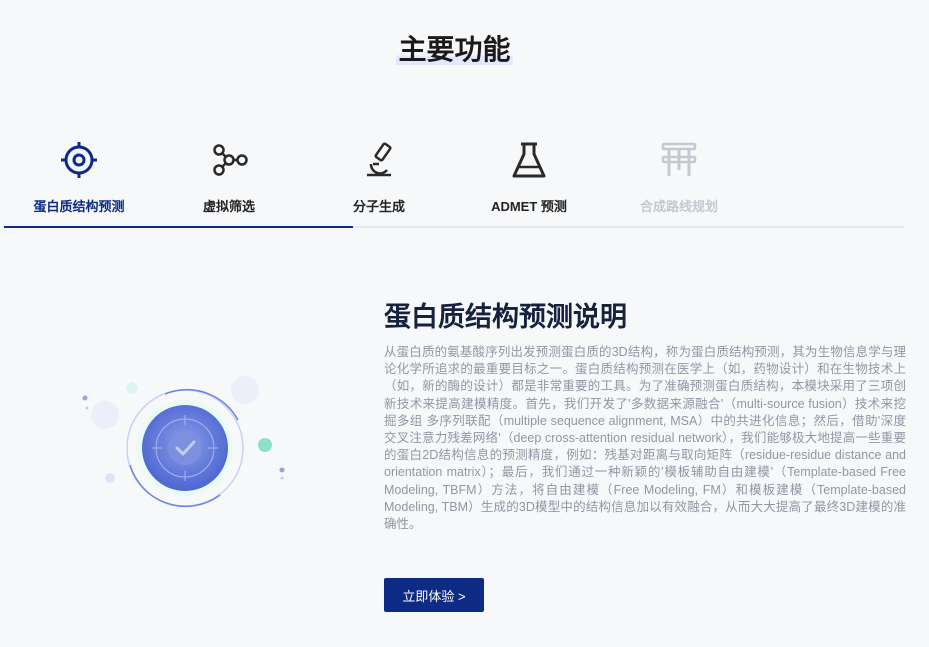  Describe the element at coordinates (230, 160) in the screenshot. I see `molecule-graph-icon` at that location.